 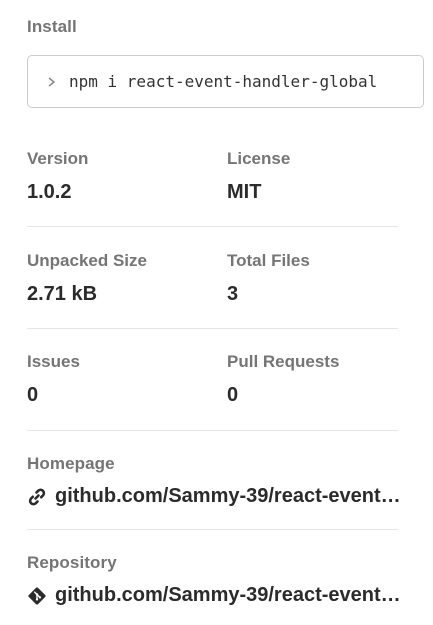 I want to click on license-stat: License MIT, so click(x=258, y=176).